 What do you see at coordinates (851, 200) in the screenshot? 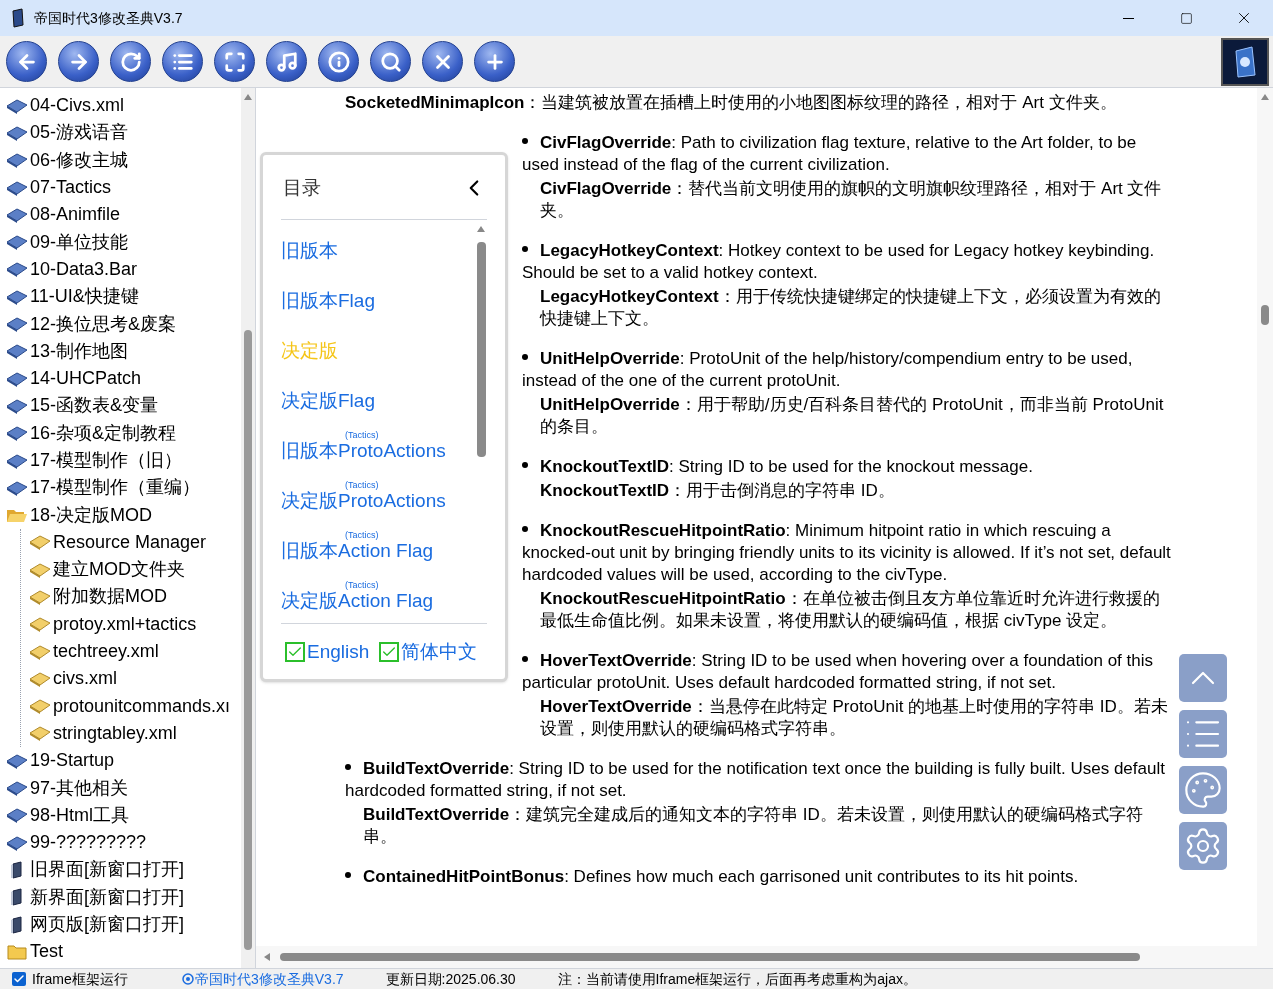
I see `description-zh: CivFlagOverride：替代当前文明使用的旗帜的文明旗帜纹理路径，相对于 Art 文件夹。` at bounding box center [851, 200].